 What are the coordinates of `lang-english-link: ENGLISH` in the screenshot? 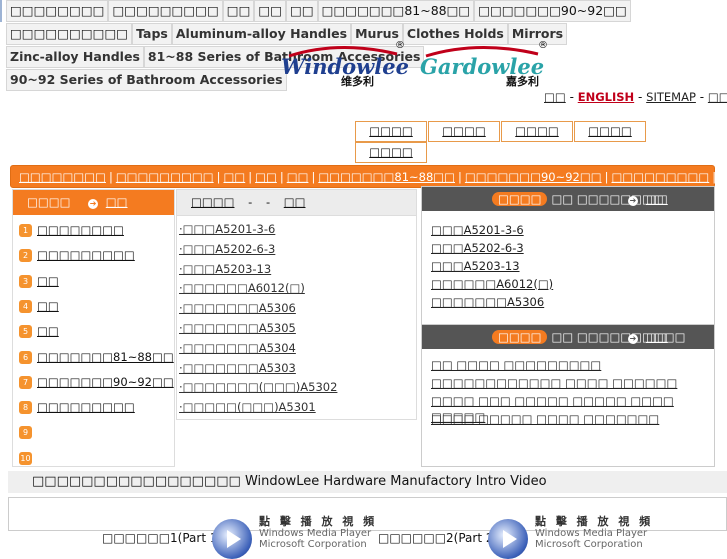 It's located at (606, 97).